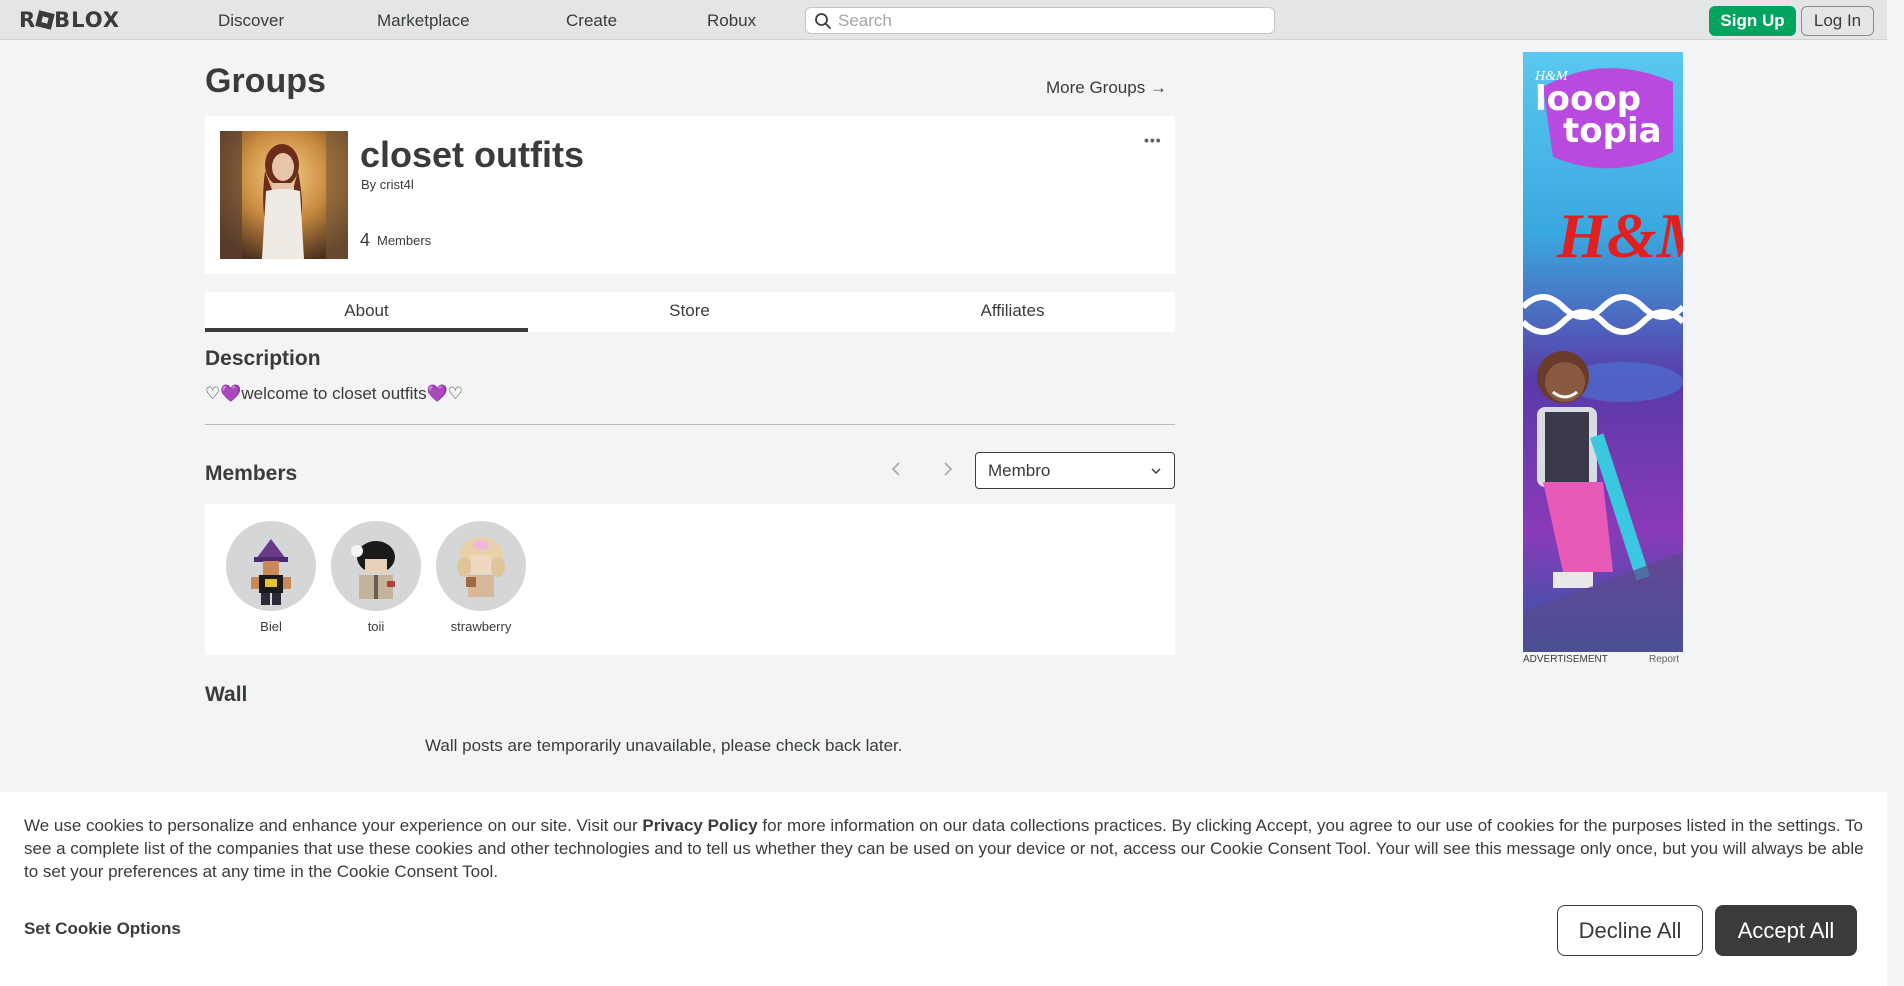 This screenshot has height=986, width=1904. Describe the element at coordinates (591, 21) in the screenshot. I see `nav-create: Create` at that location.